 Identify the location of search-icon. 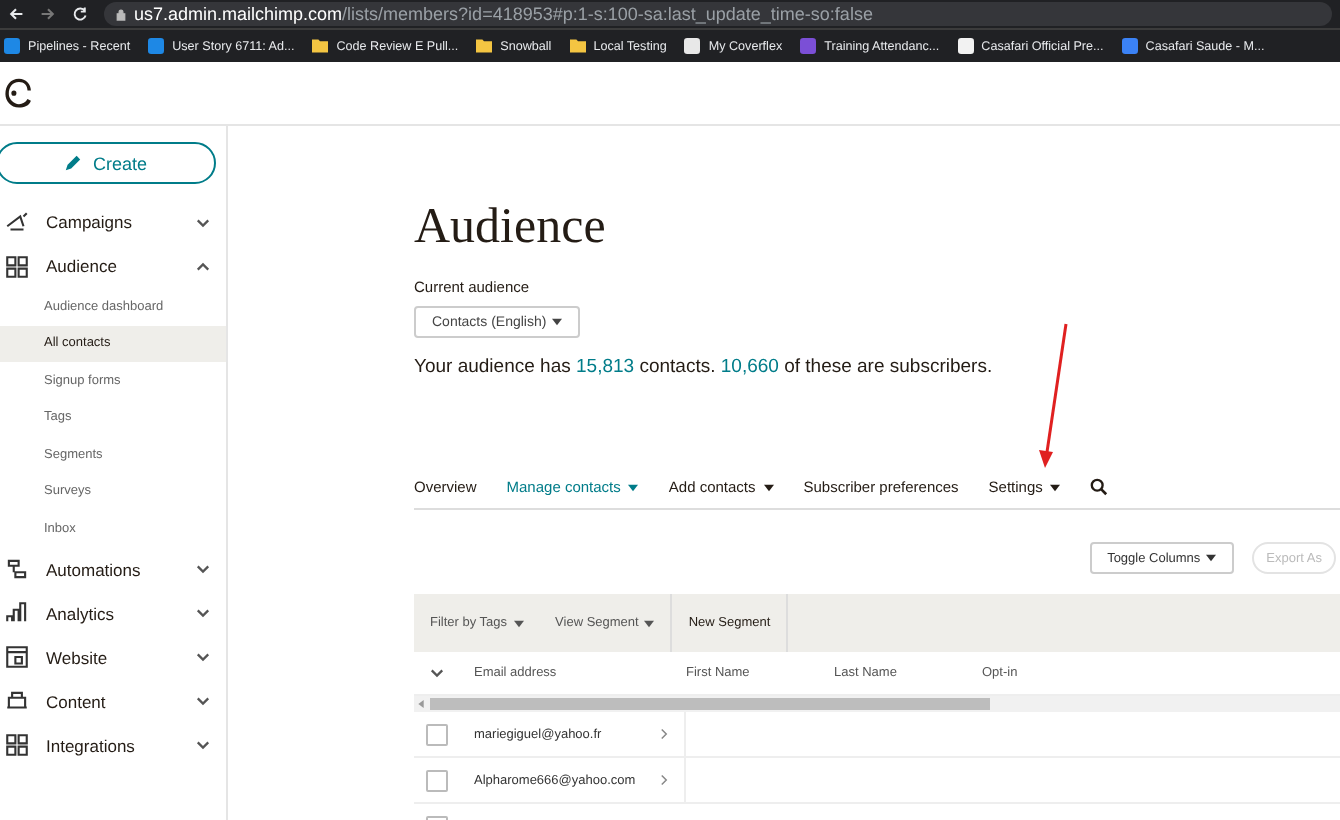
(1099, 487).